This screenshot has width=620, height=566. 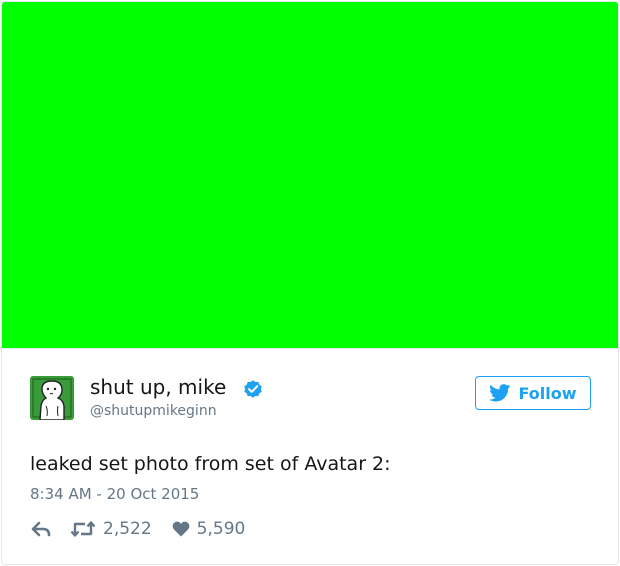 What do you see at coordinates (500, 393) in the screenshot?
I see `twitter-bird-icon` at bounding box center [500, 393].